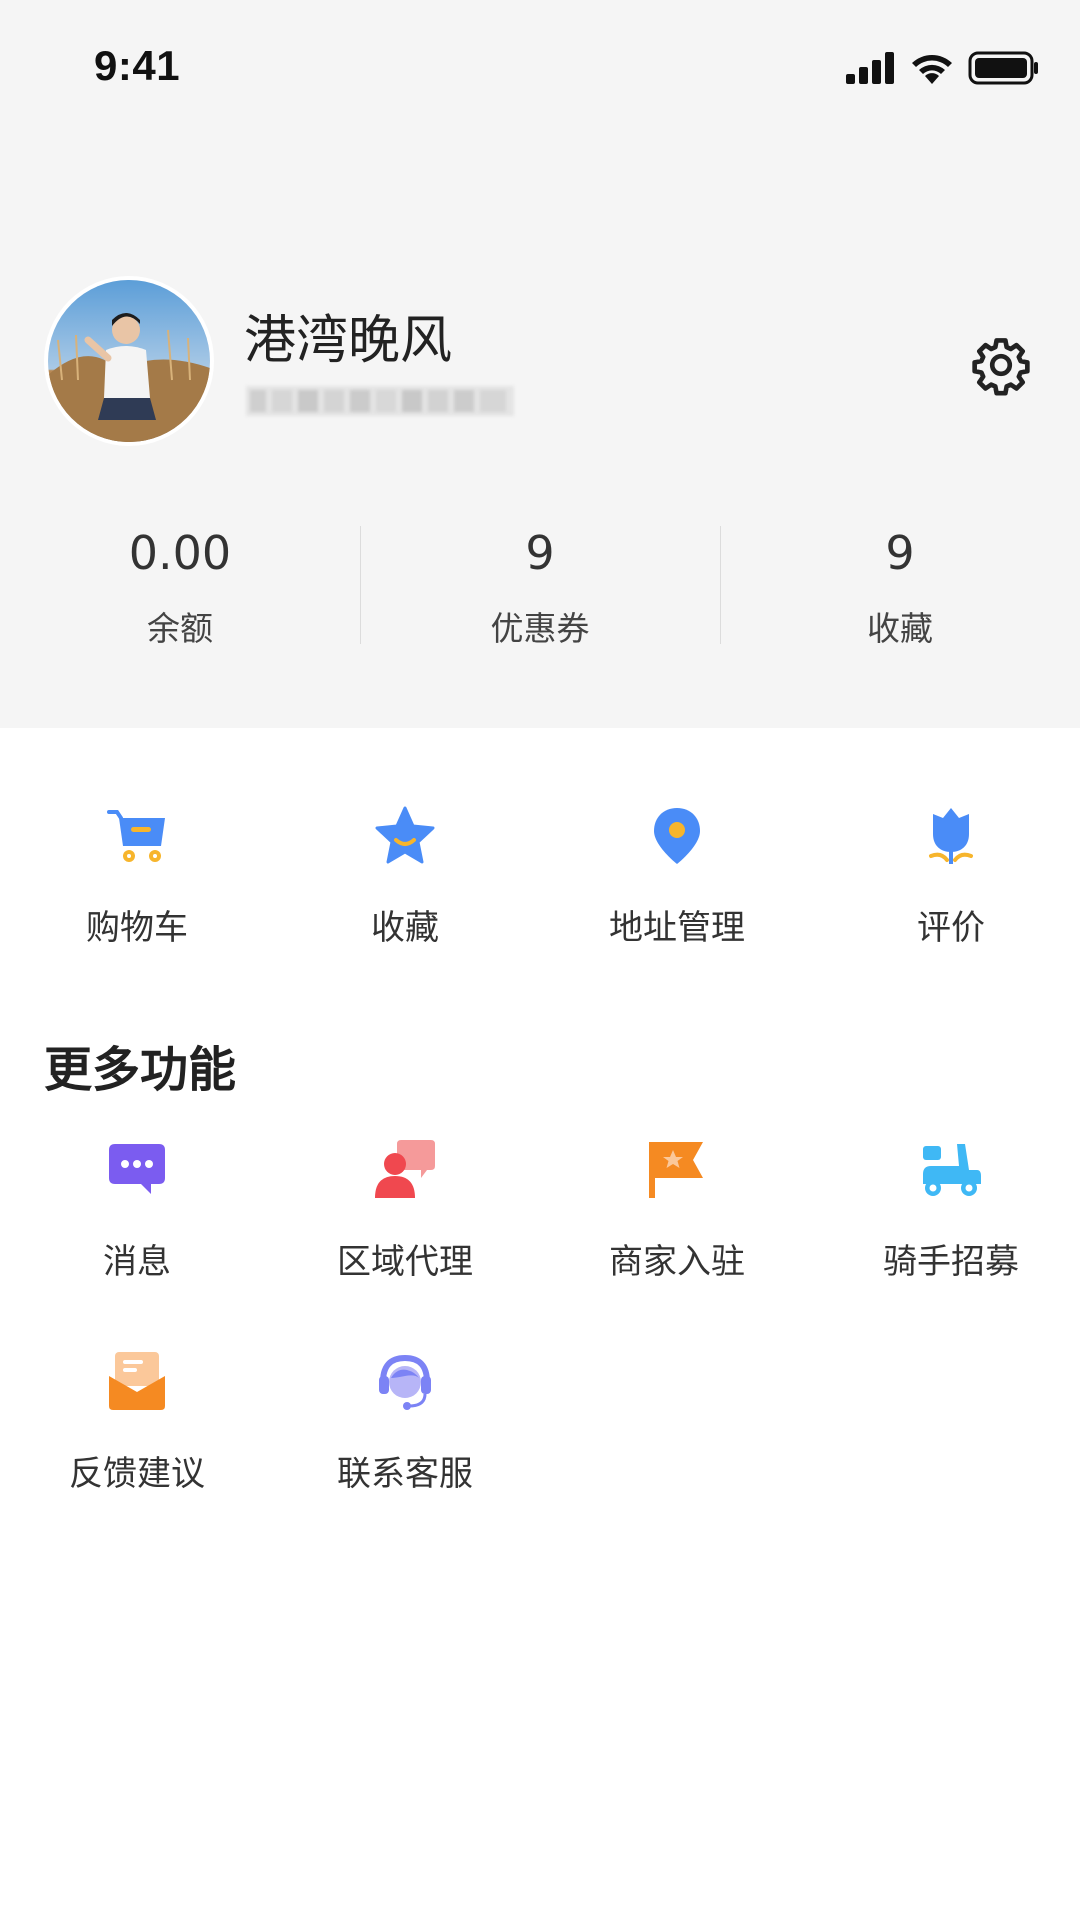 The height and width of the screenshot is (1920, 1080). What do you see at coordinates (405, 1262) in the screenshot?
I see `more-item-label: 区域代理` at bounding box center [405, 1262].